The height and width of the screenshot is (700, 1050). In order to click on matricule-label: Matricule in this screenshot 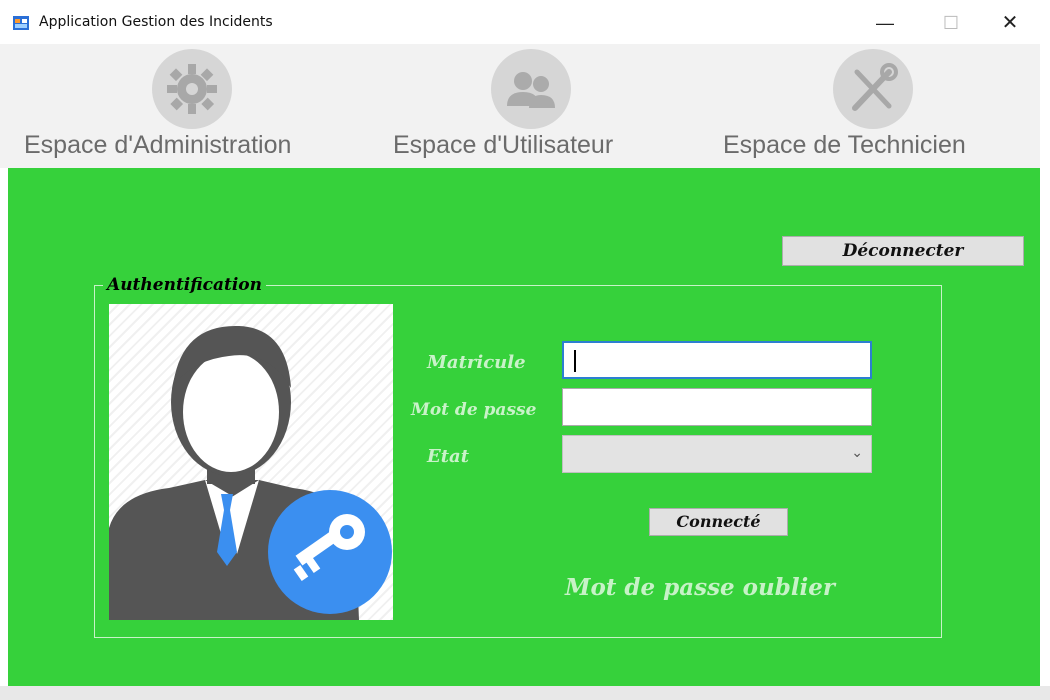, I will do `click(476, 362)`.